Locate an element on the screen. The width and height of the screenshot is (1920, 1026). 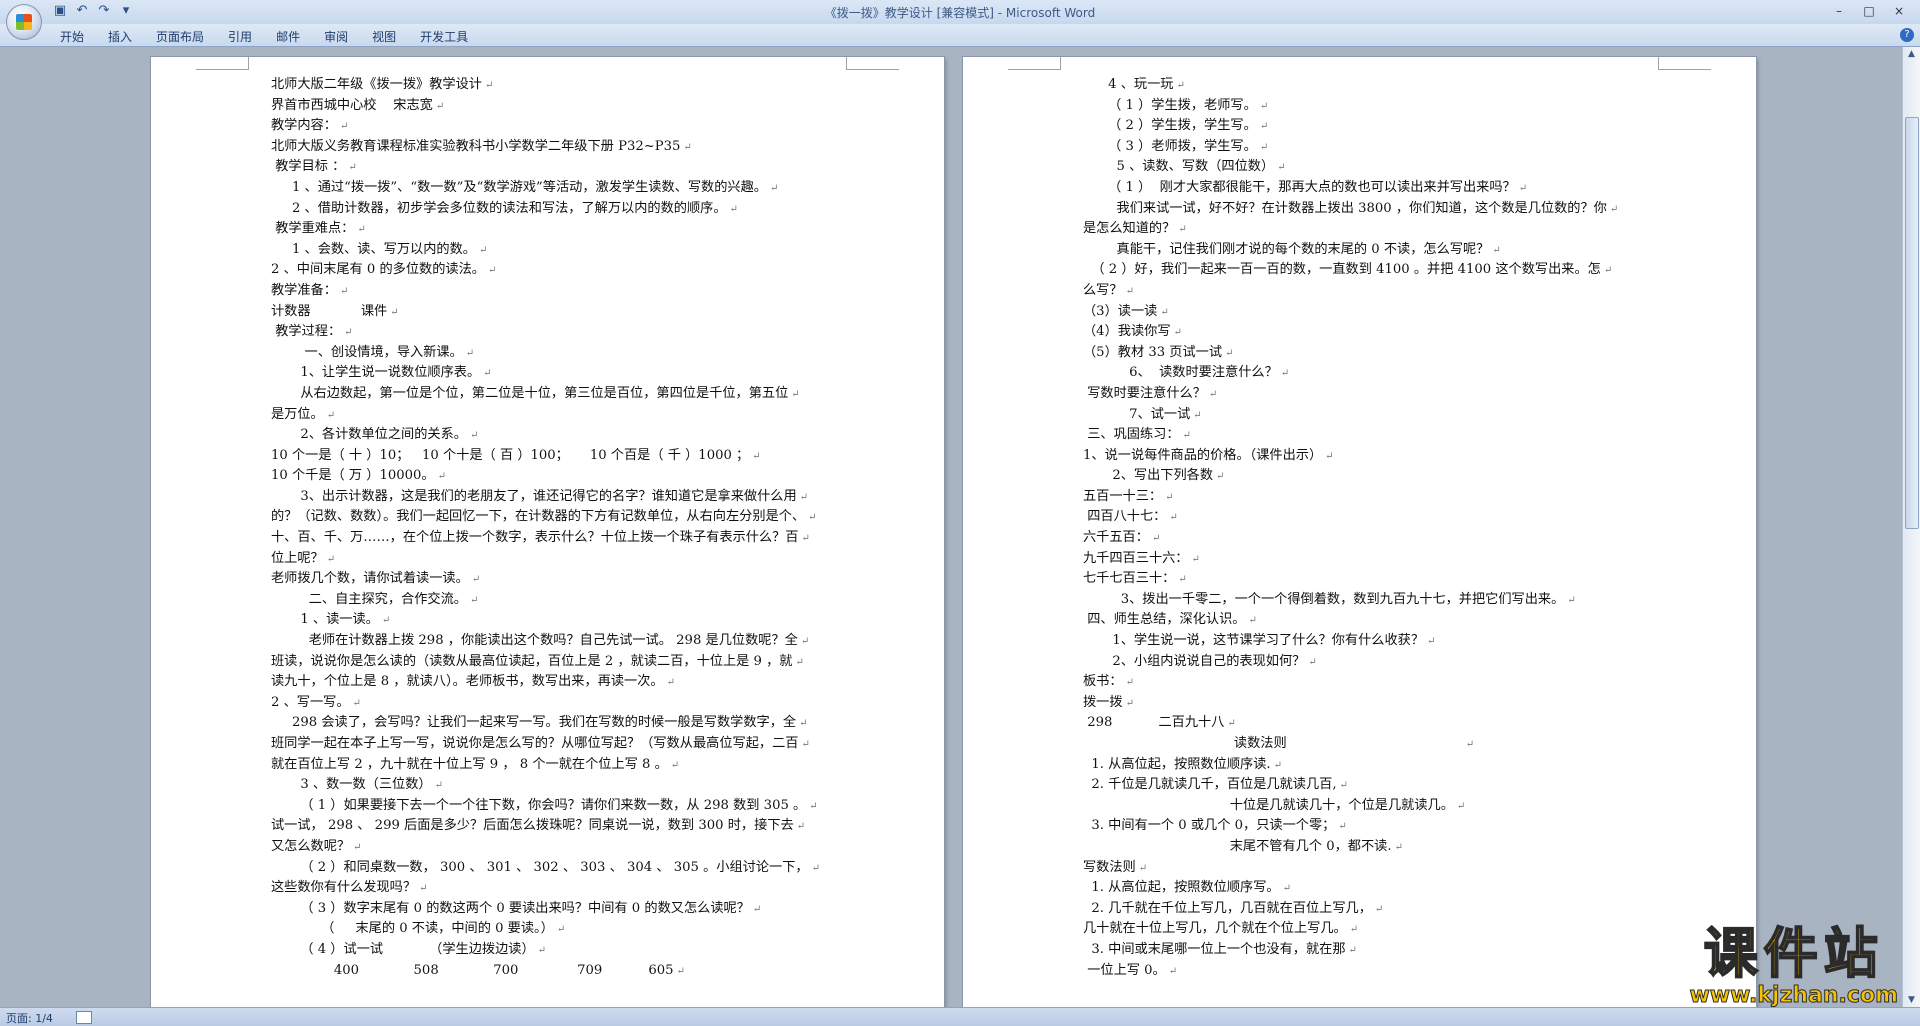
paragraph-line: 读九十，个位上是 8 ，就读八）。老师板书，数写出来，再读一次。 ↵ is located at coordinates (551, 682).